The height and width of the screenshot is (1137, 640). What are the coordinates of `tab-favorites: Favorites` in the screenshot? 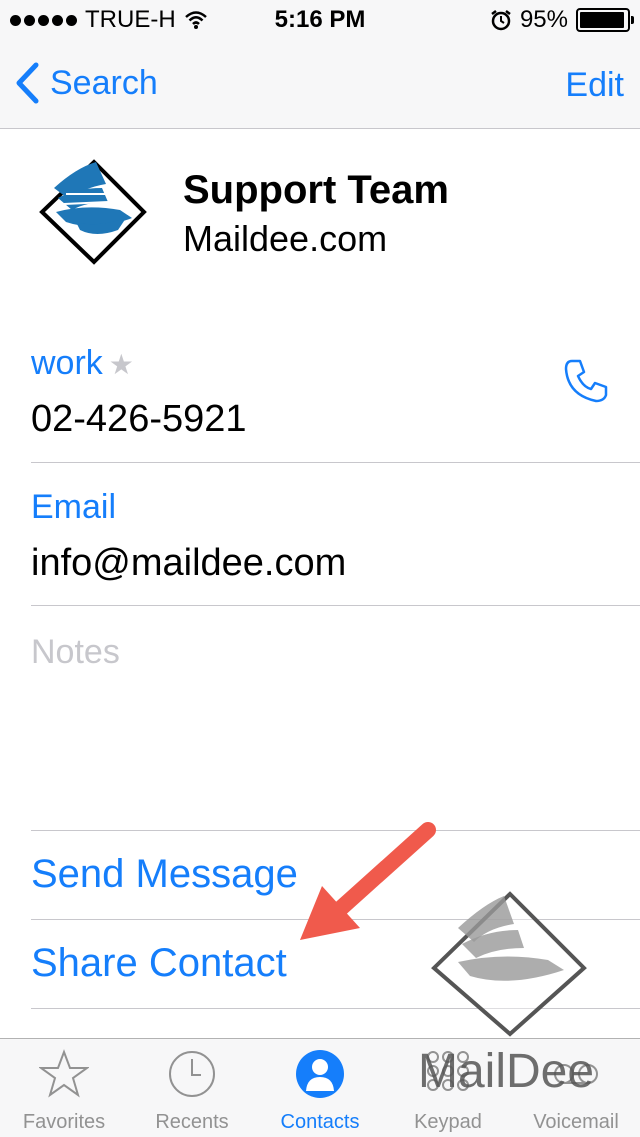 It's located at (64, 1088).